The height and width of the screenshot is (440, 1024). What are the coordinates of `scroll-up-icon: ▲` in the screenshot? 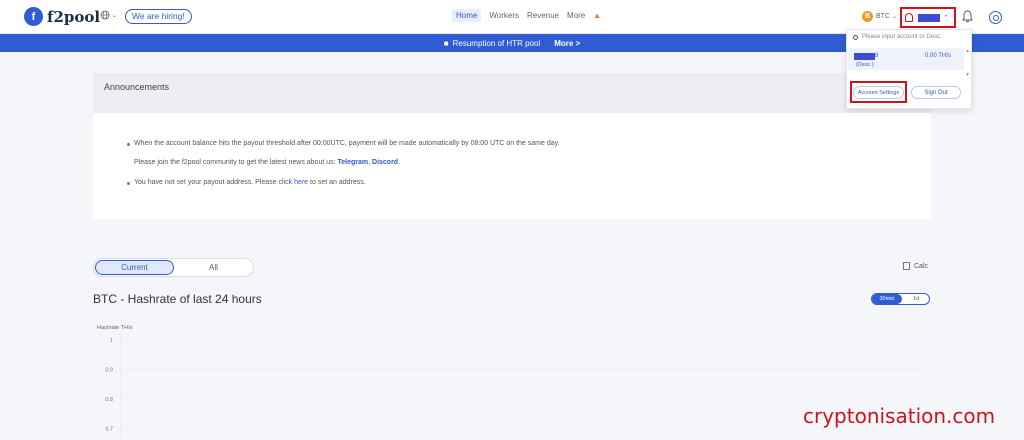 It's located at (967, 51).